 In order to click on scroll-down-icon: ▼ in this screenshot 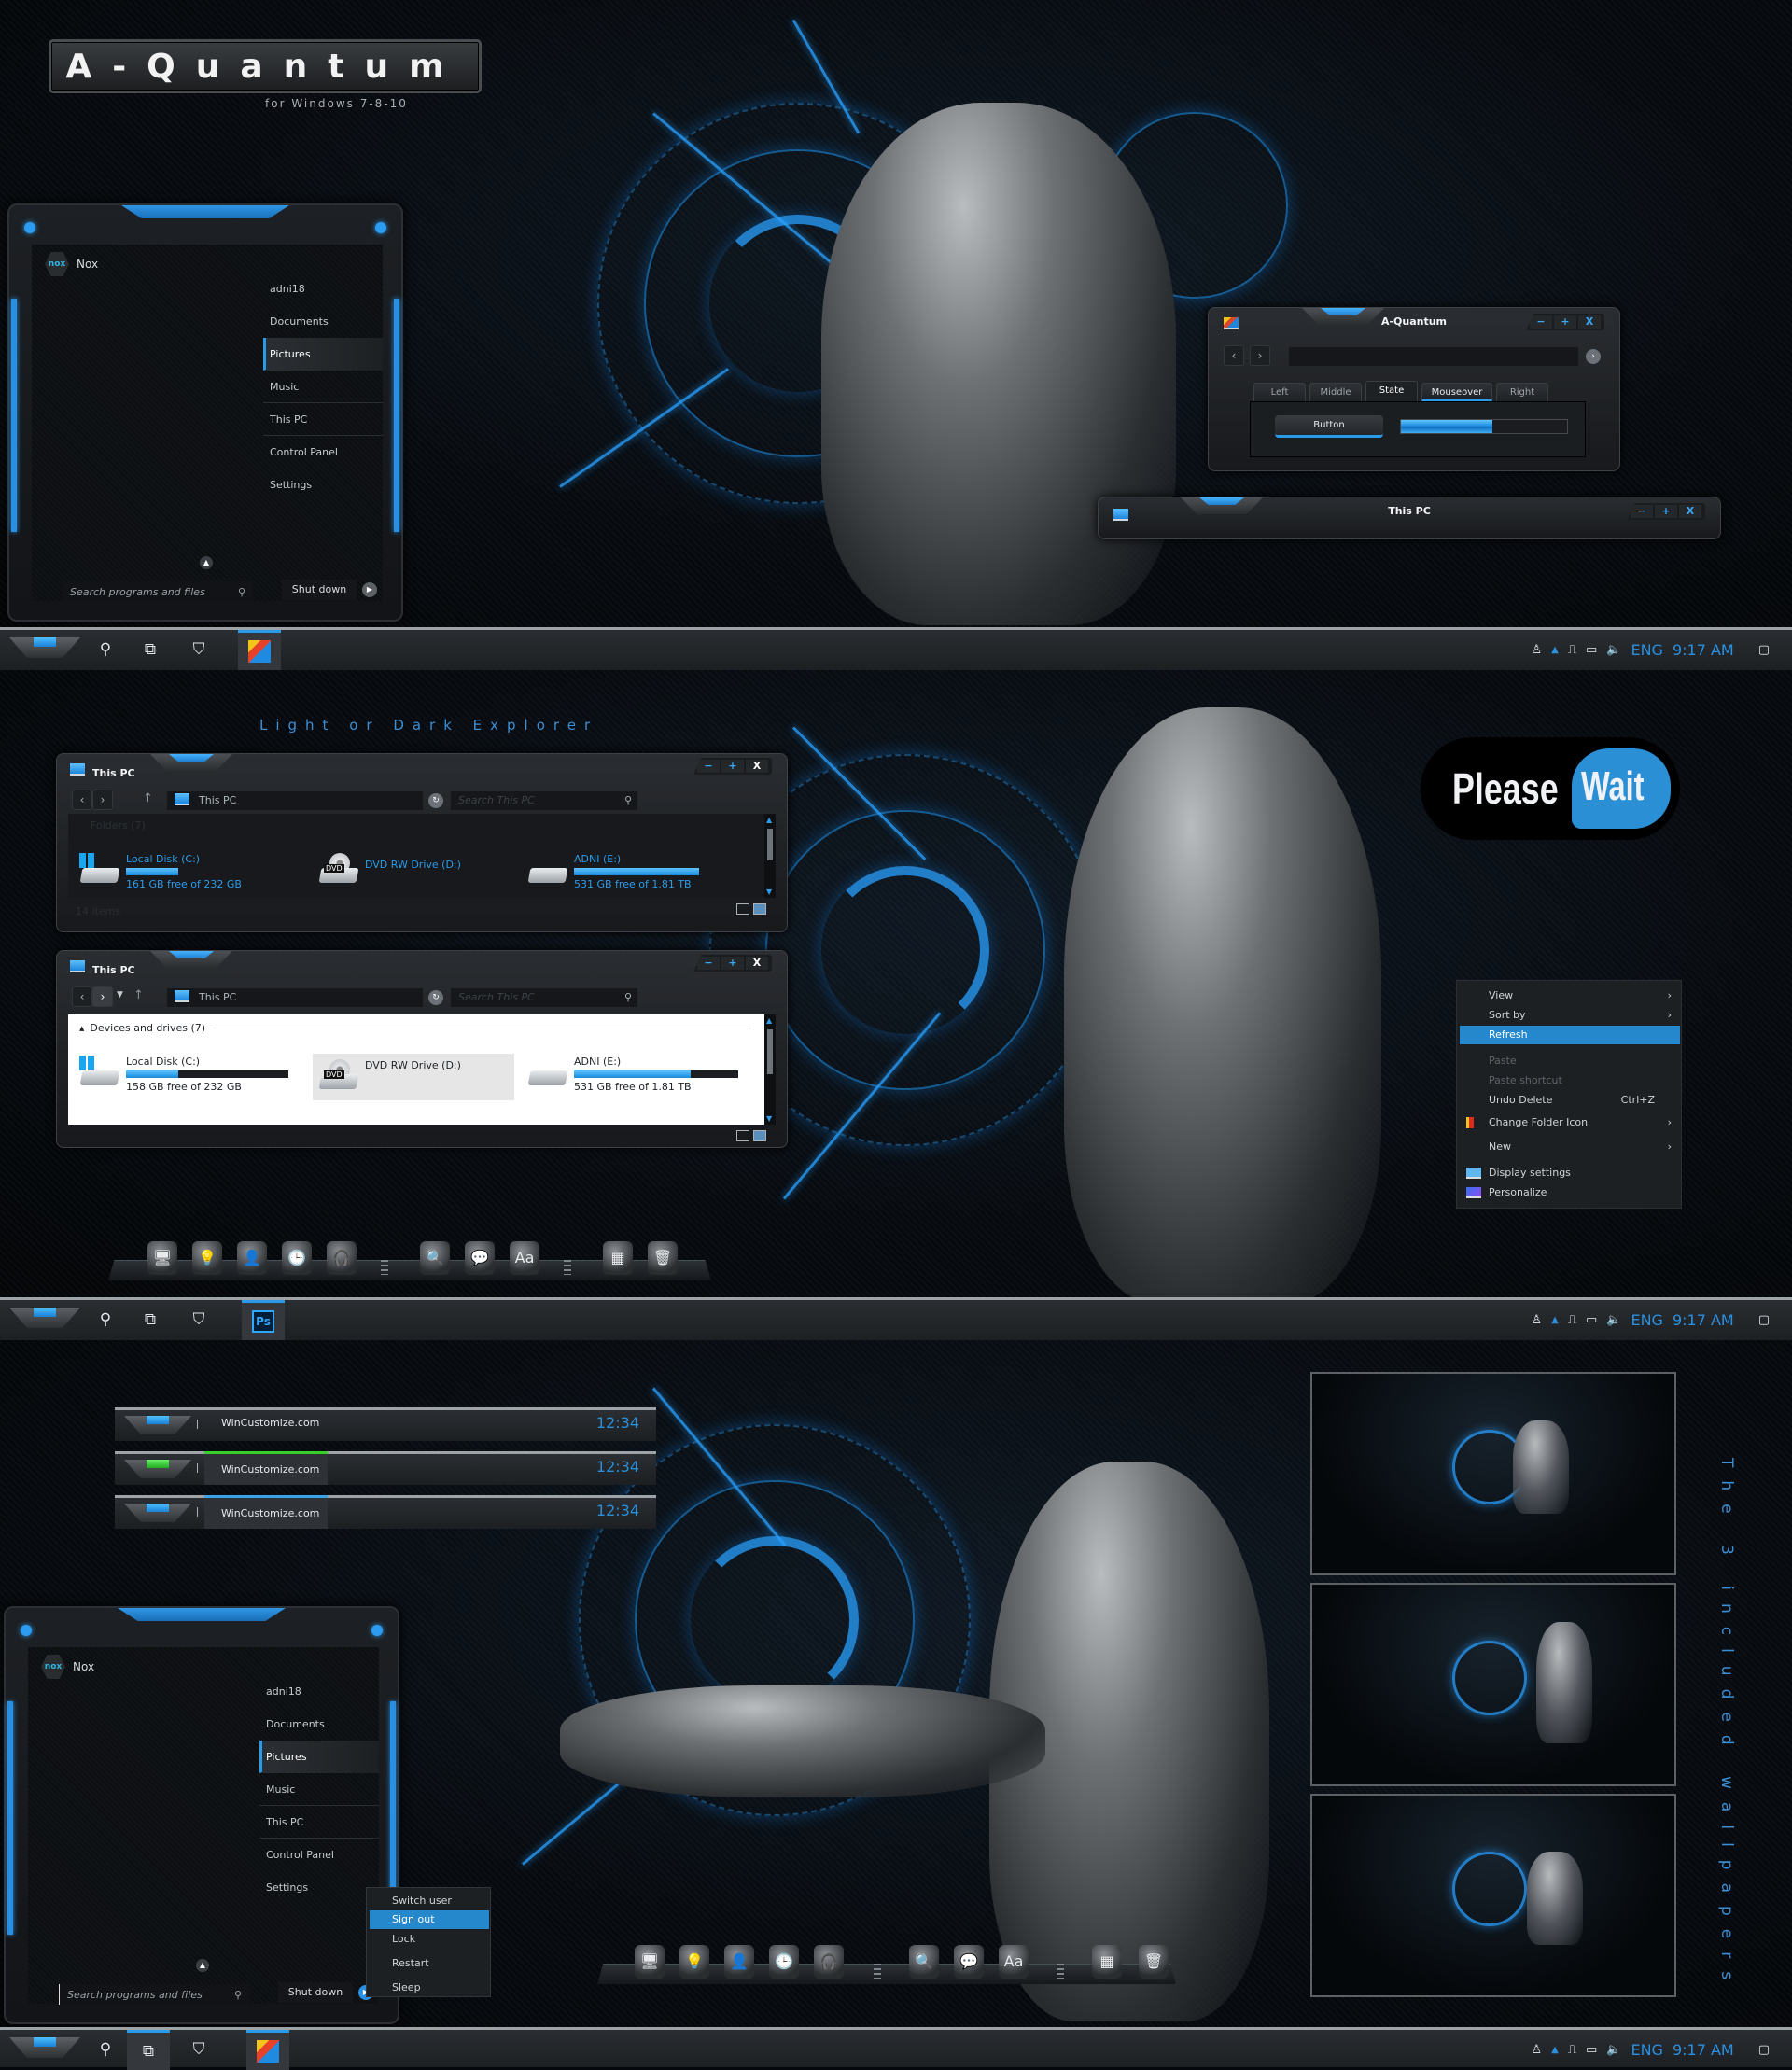, I will do `click(769, 1118)`.